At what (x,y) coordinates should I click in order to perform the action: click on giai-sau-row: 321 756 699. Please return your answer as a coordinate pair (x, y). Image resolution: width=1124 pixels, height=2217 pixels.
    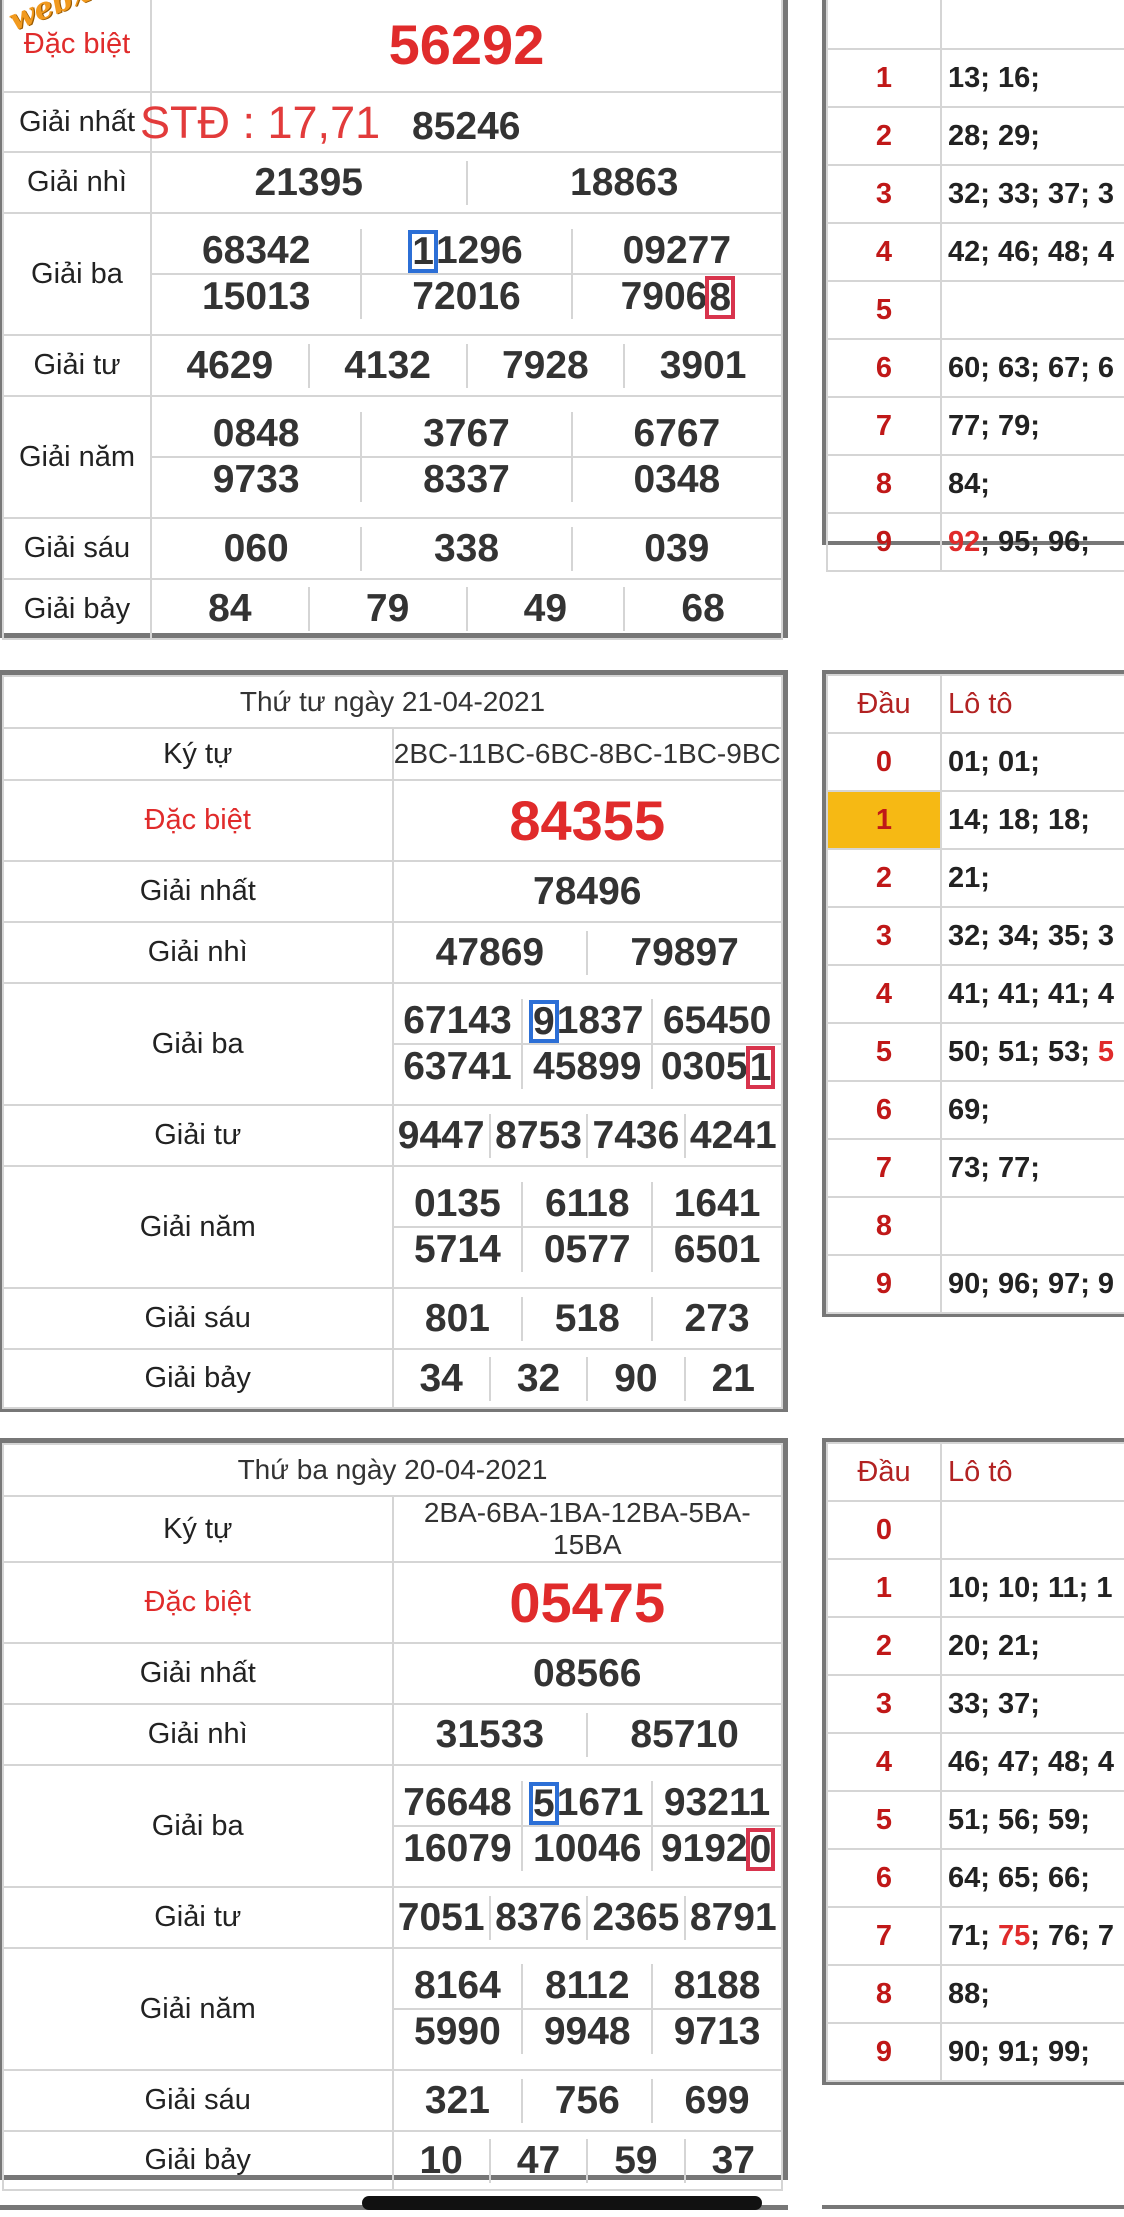
    Looking at the image, I should click on (588, 2100).